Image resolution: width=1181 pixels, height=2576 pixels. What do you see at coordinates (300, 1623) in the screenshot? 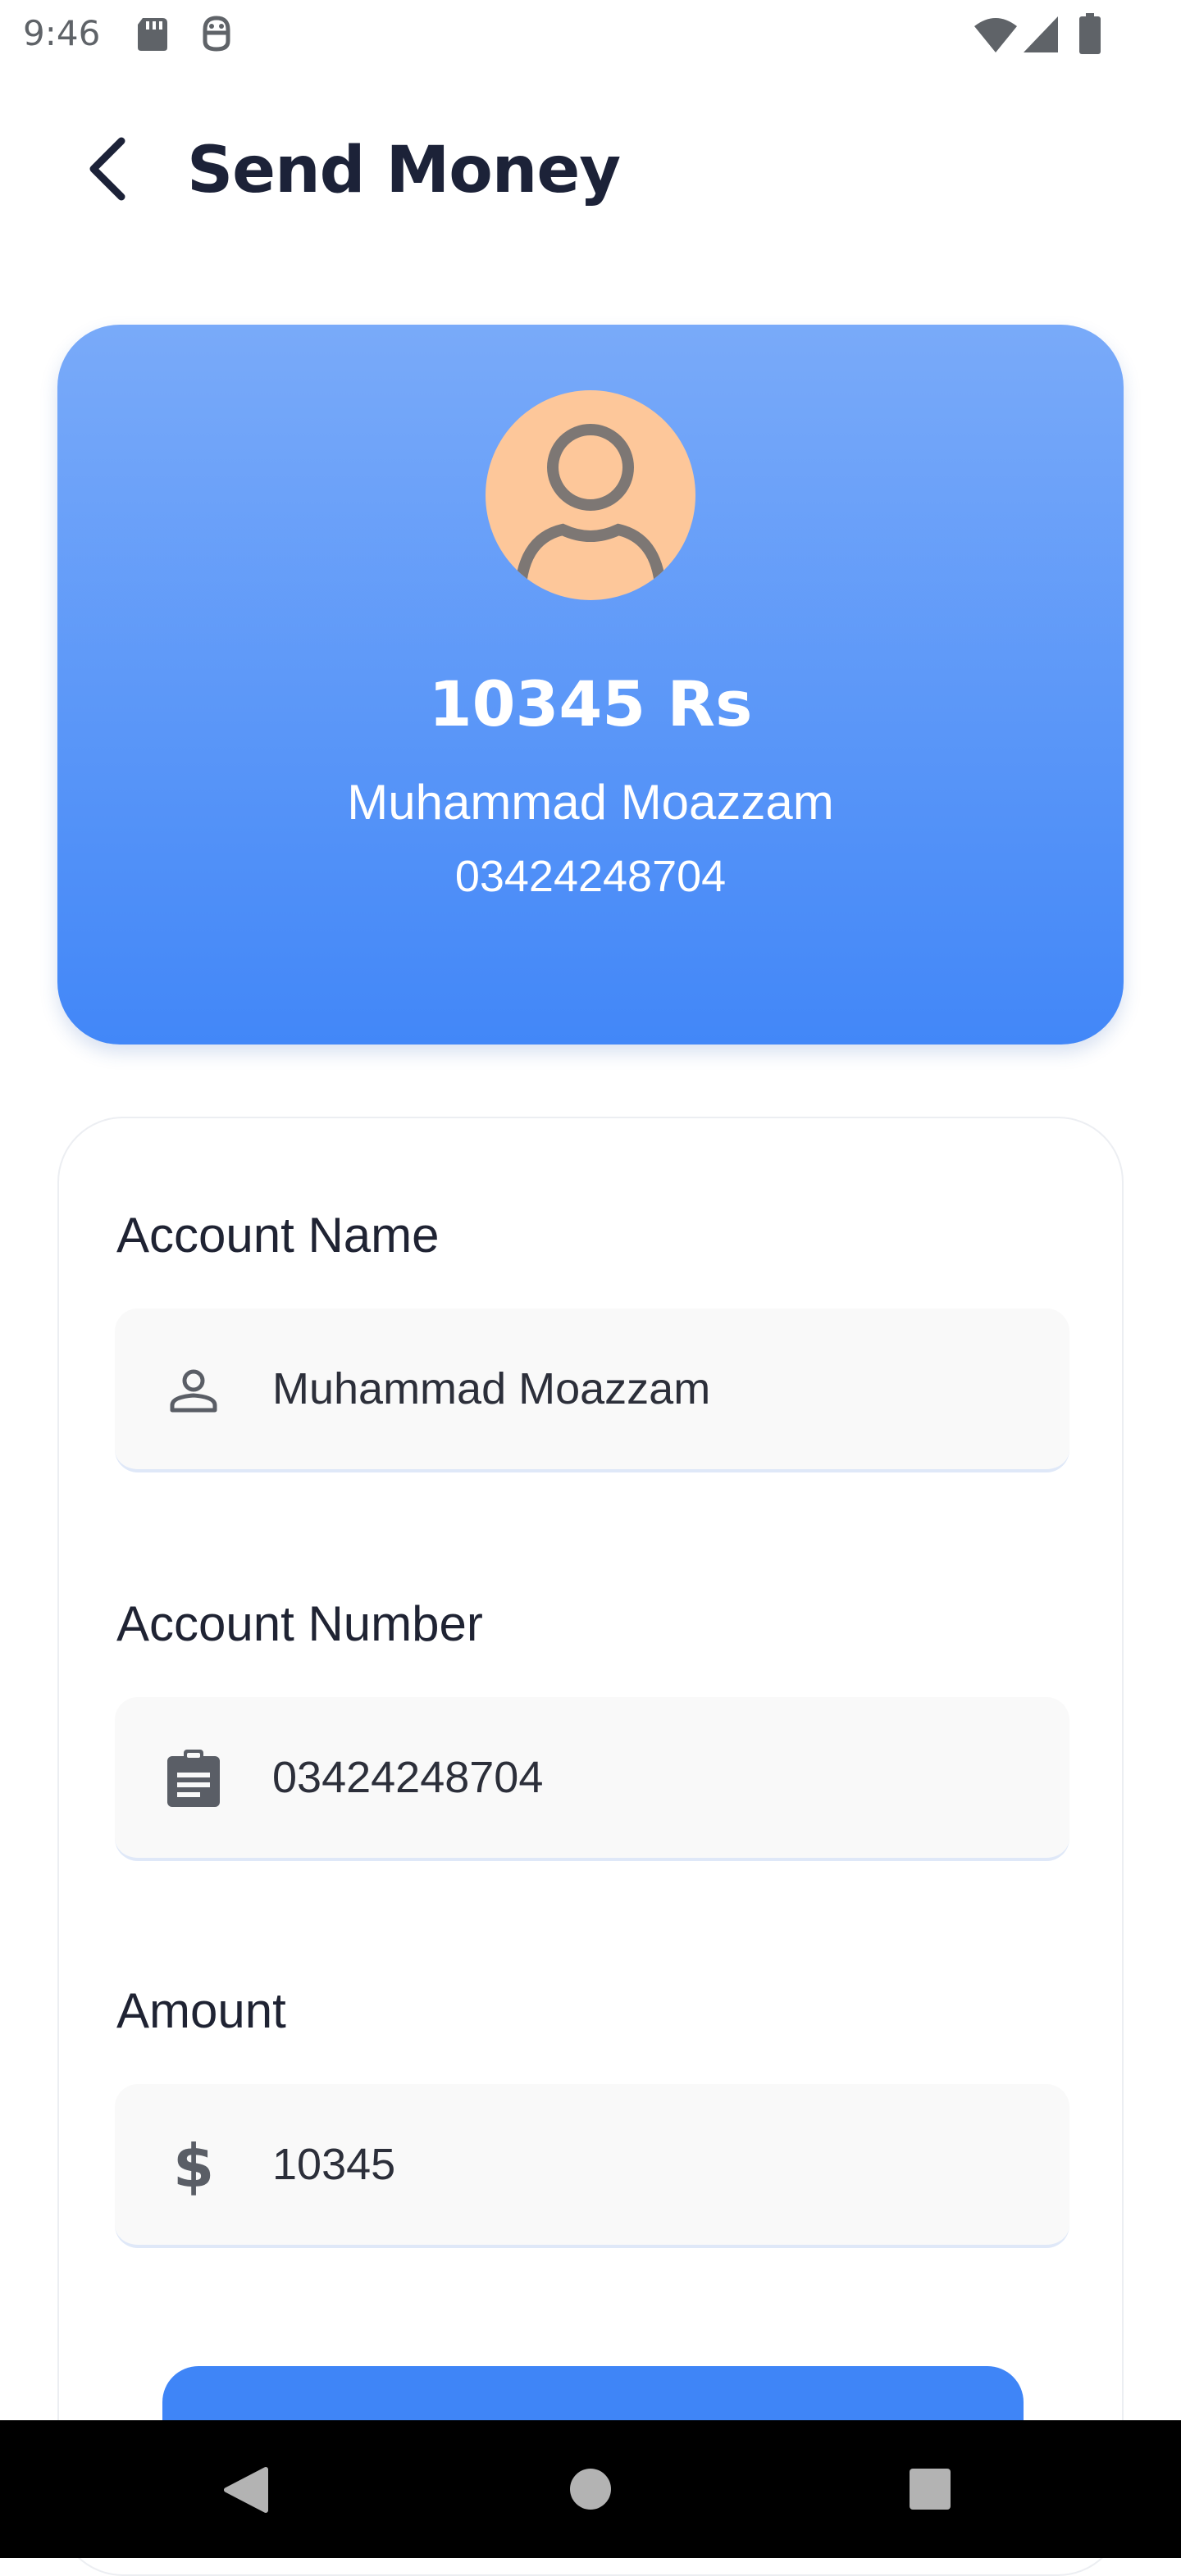
I see `account-number-label: Account Number` at bounding box center [300, 1623].